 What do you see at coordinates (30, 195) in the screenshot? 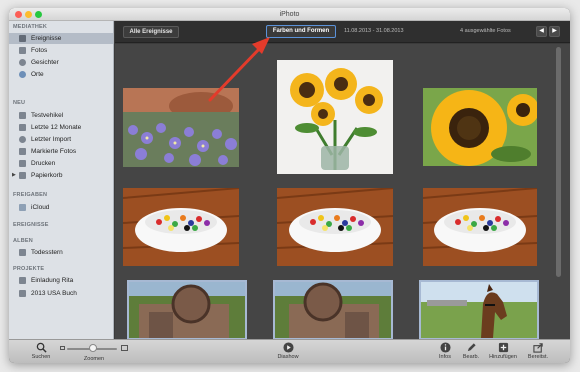
I see `section-heading-freigaben: FREIGABEN` at bounding box center [30, 195].